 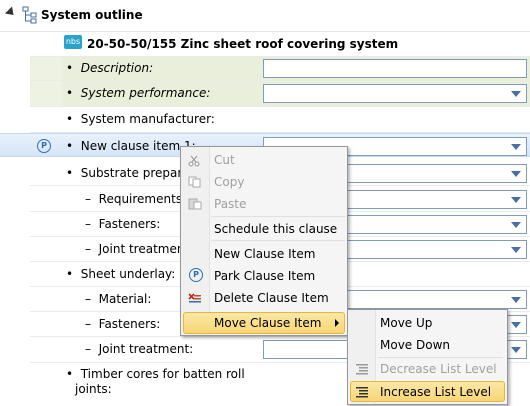 I want to click on row-label: Material:, so click(x=125, y=299).